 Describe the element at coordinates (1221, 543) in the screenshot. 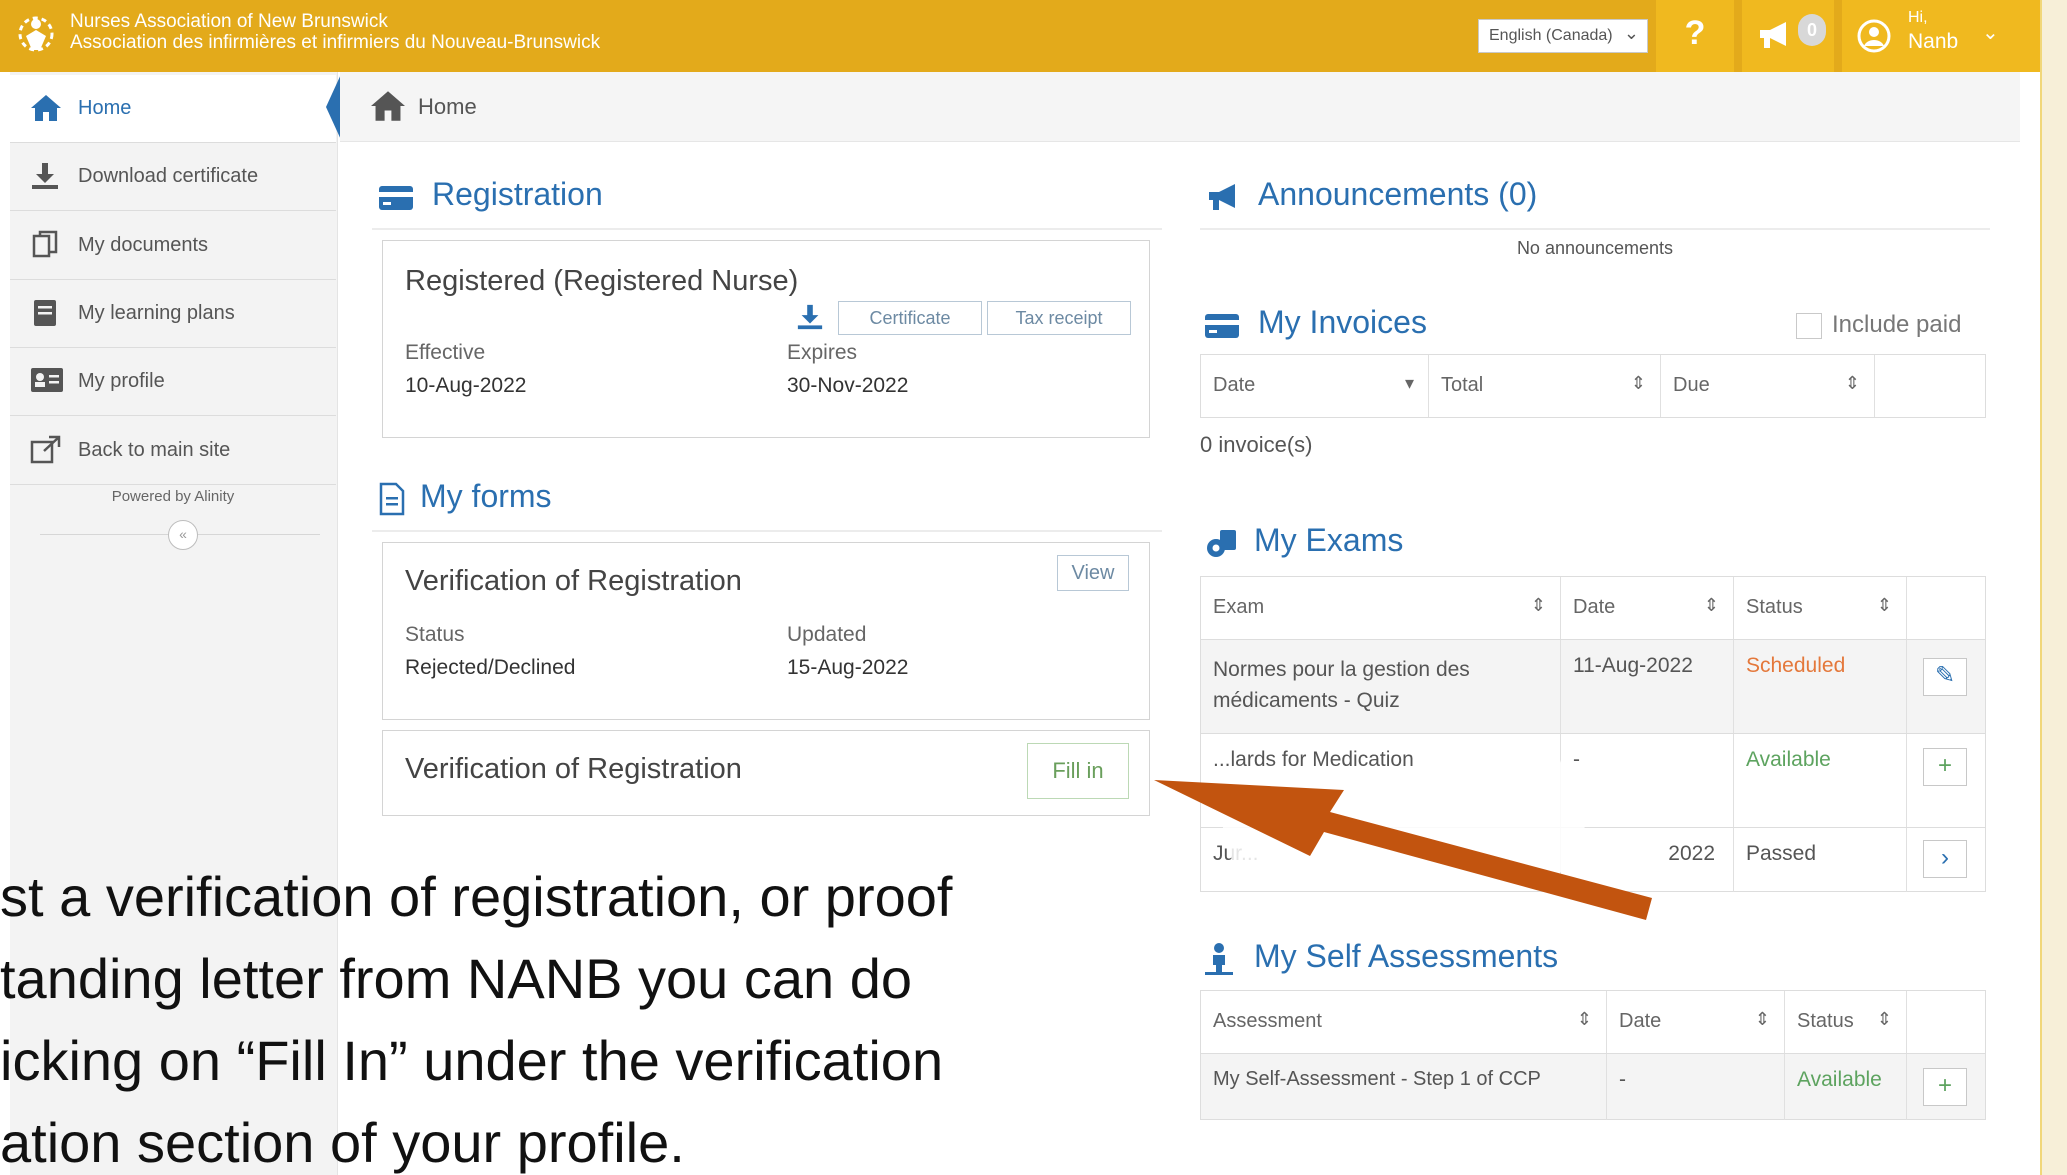

I see `exam-icon` at that location.